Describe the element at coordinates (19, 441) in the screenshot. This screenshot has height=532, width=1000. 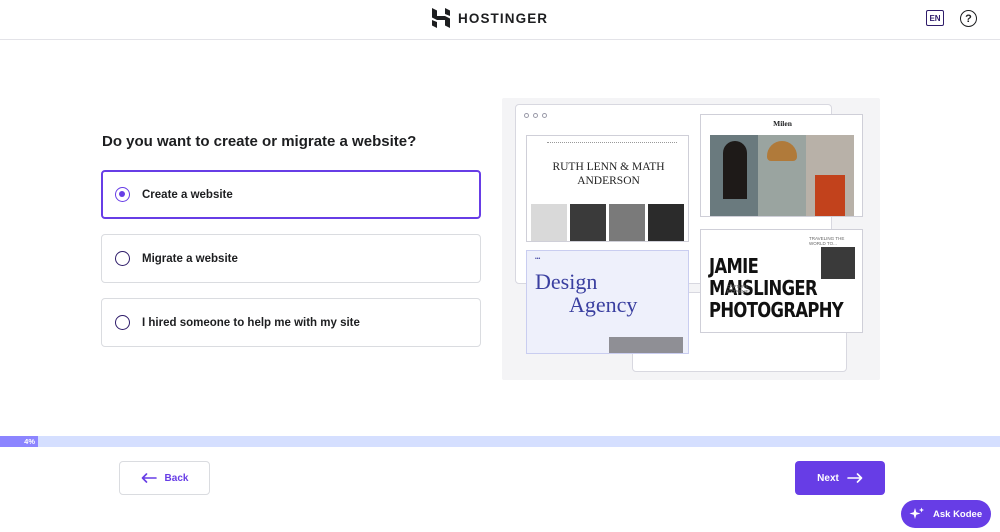
I see `progress-fill: 4%` at that location.